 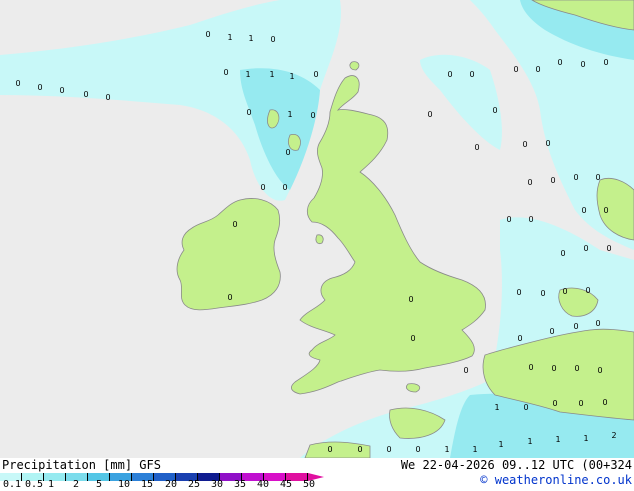 I want to click on scale-tick-label: 35, so click(x=240, y=484).